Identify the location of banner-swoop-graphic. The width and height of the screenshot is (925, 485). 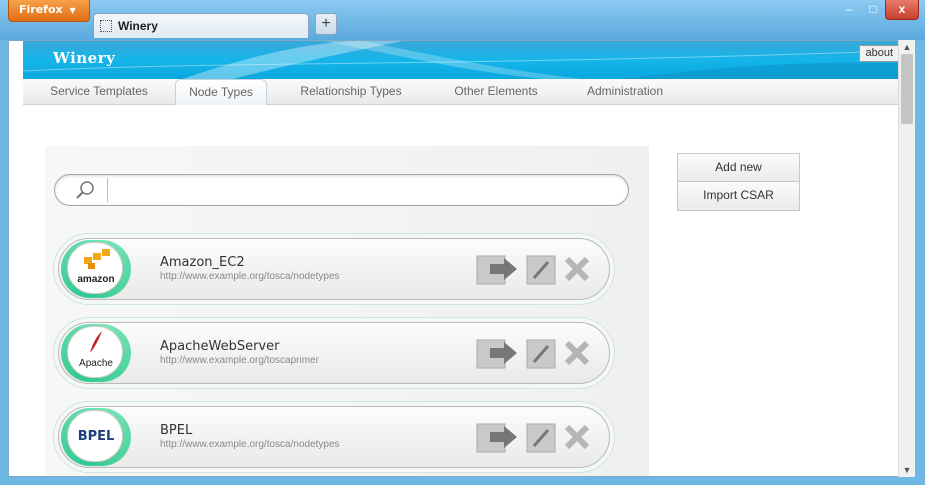
(461, 60).